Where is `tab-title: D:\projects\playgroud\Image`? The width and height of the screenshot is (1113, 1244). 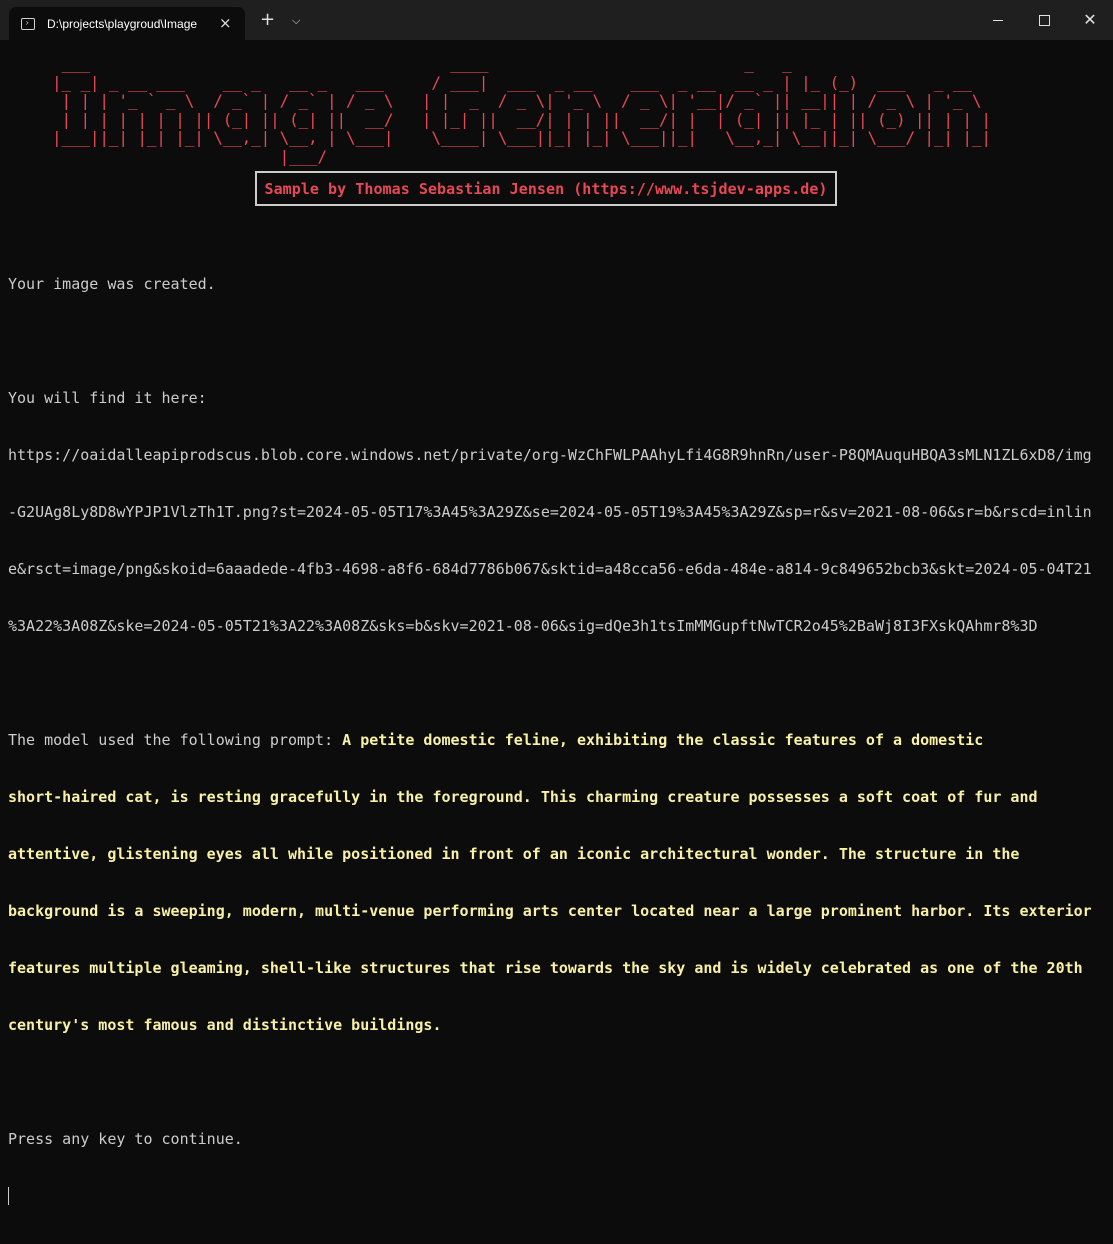 tab-title: D:\projects\playgroud\Image is located at coordinates (122, 23).